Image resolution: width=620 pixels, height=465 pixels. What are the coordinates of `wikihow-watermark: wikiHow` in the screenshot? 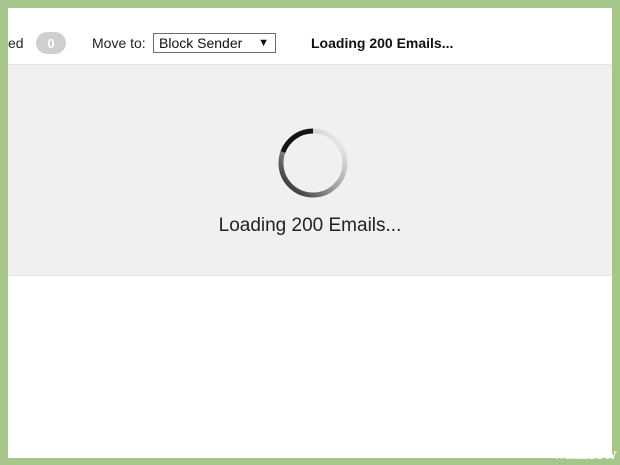 It's located at (584, 455).